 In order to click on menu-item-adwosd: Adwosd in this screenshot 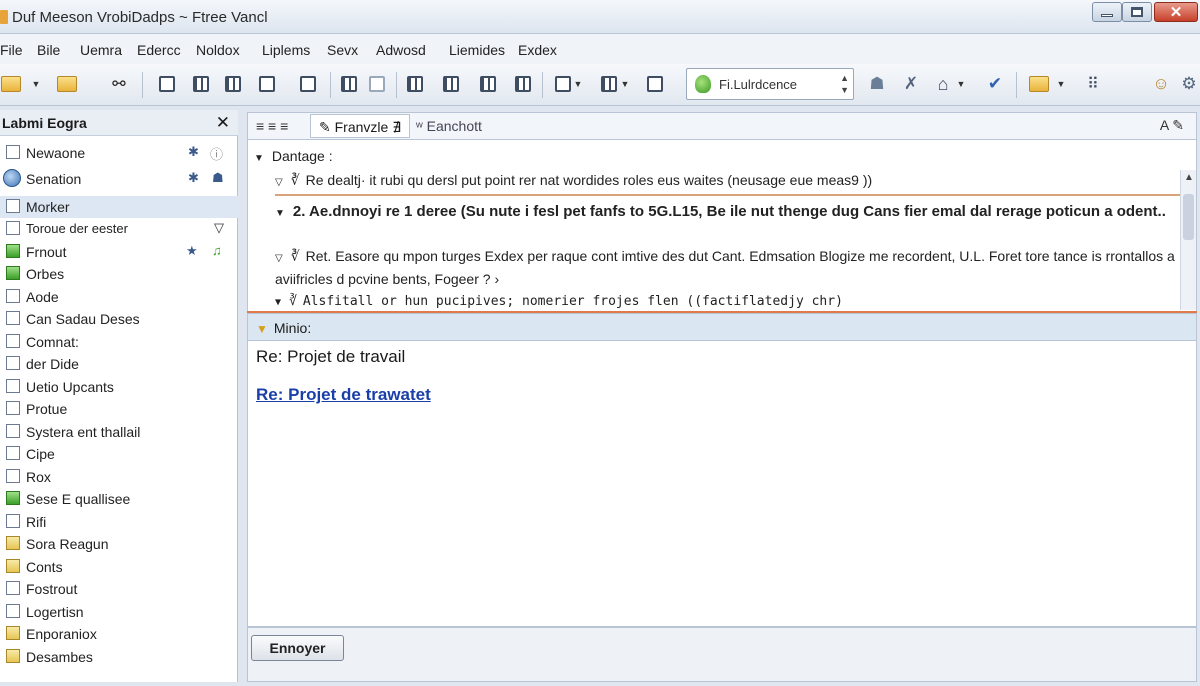, I will do `click(401, 50)`.